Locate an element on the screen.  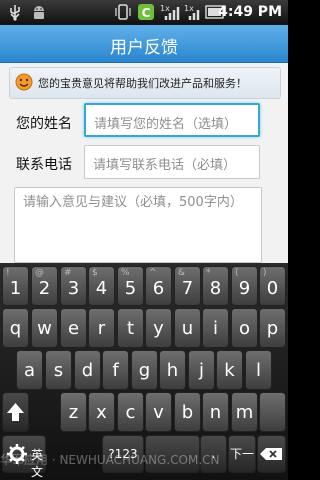
name-input: 请填写您的姓名（选填） is located at coordinates (172, 120).